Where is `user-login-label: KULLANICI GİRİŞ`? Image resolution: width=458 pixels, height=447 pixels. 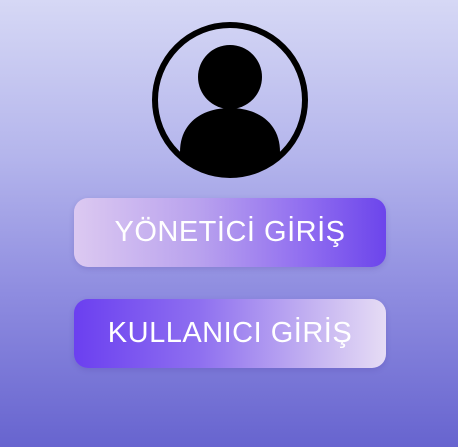 user-login-label: KULLANICI GİRİŞ is located at coordinates (230, 333).